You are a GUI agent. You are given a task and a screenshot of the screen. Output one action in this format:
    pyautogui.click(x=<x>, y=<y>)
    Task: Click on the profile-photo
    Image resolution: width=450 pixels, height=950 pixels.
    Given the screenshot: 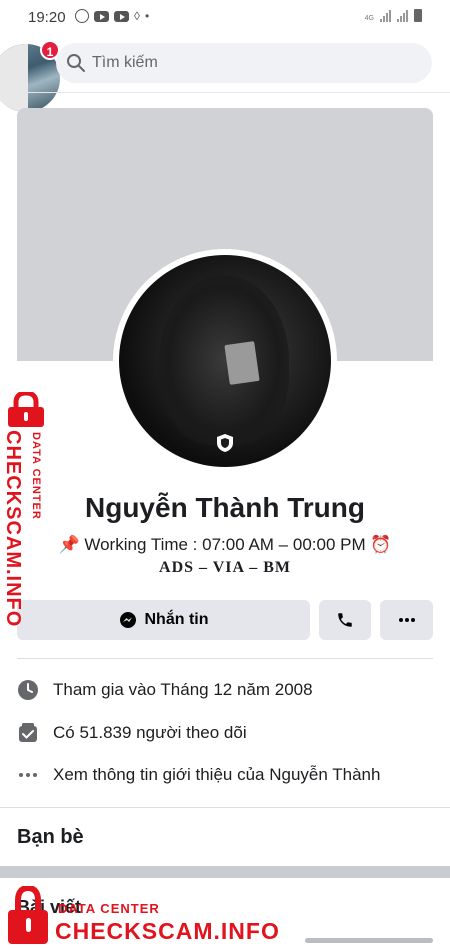 What is the action you would take?
    pyautogui.click(x=225, y=361)
    